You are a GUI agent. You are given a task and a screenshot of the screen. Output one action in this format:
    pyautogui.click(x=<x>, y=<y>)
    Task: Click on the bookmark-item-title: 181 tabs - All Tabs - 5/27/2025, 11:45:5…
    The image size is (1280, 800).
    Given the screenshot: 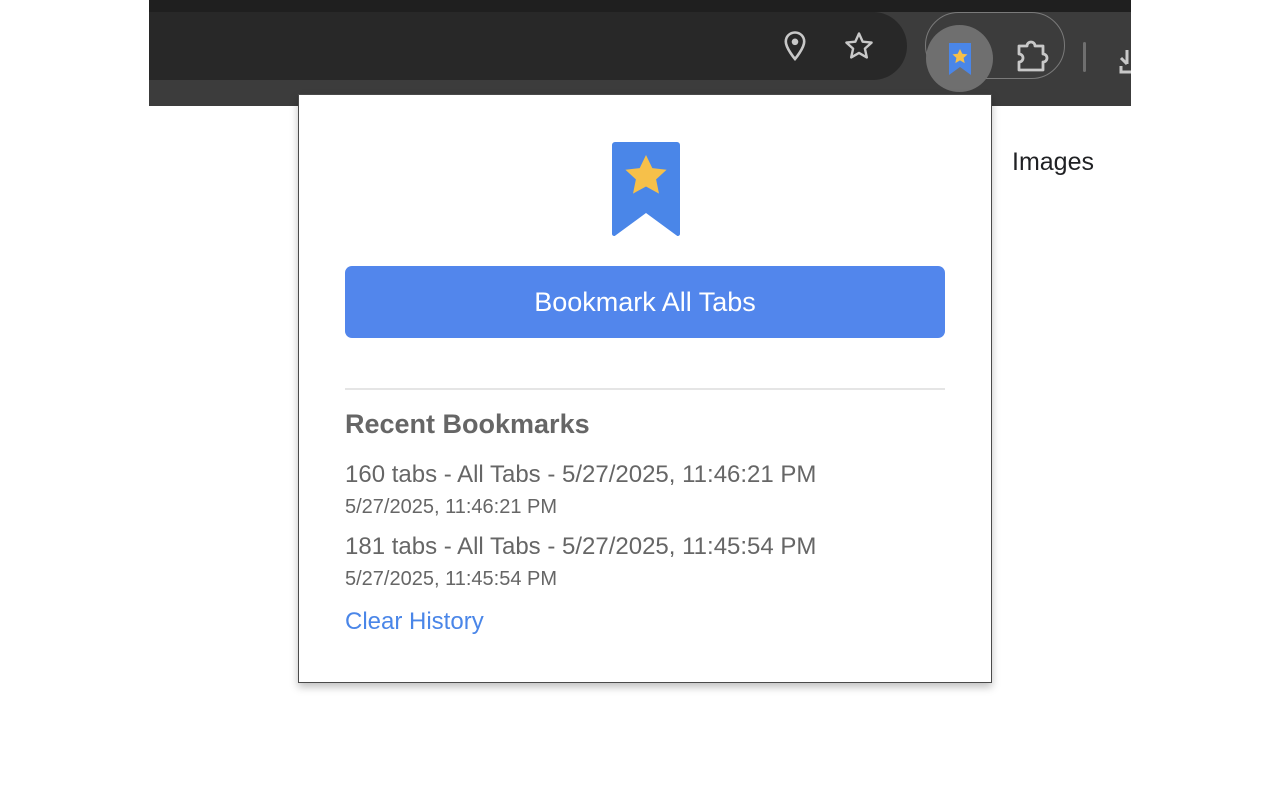 What is the action you would take?
    pyautogui.click(x=581, y=546)
    